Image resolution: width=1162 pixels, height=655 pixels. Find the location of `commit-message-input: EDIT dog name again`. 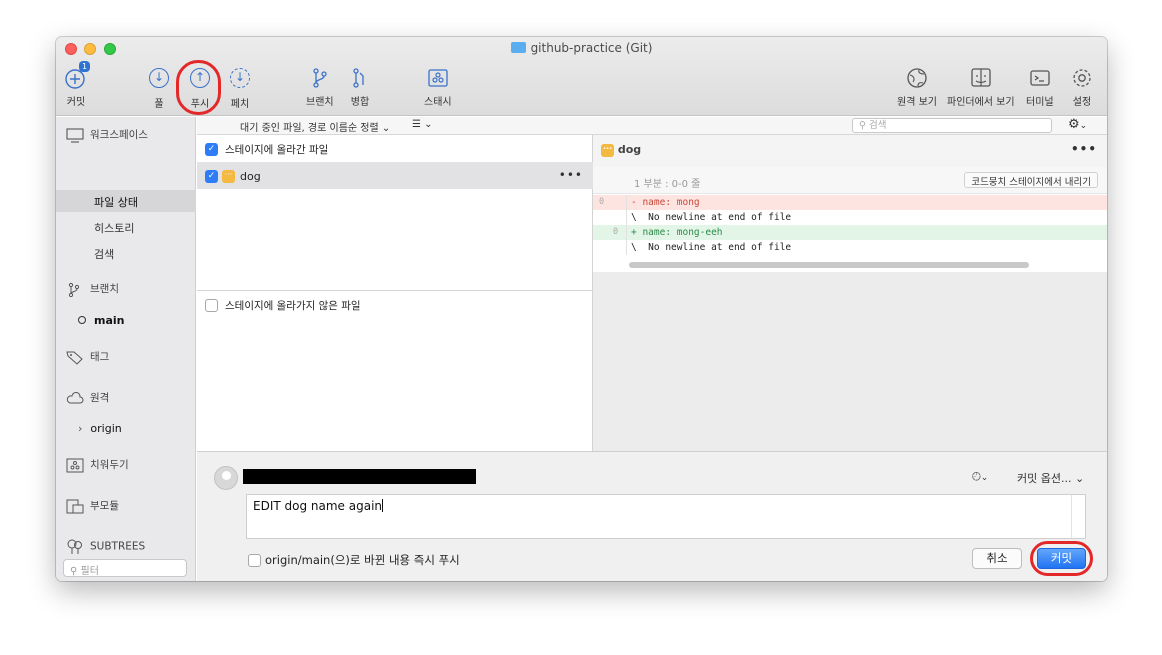

commit-message-input: EDIT dog name again is located at coordinates (666, 516).